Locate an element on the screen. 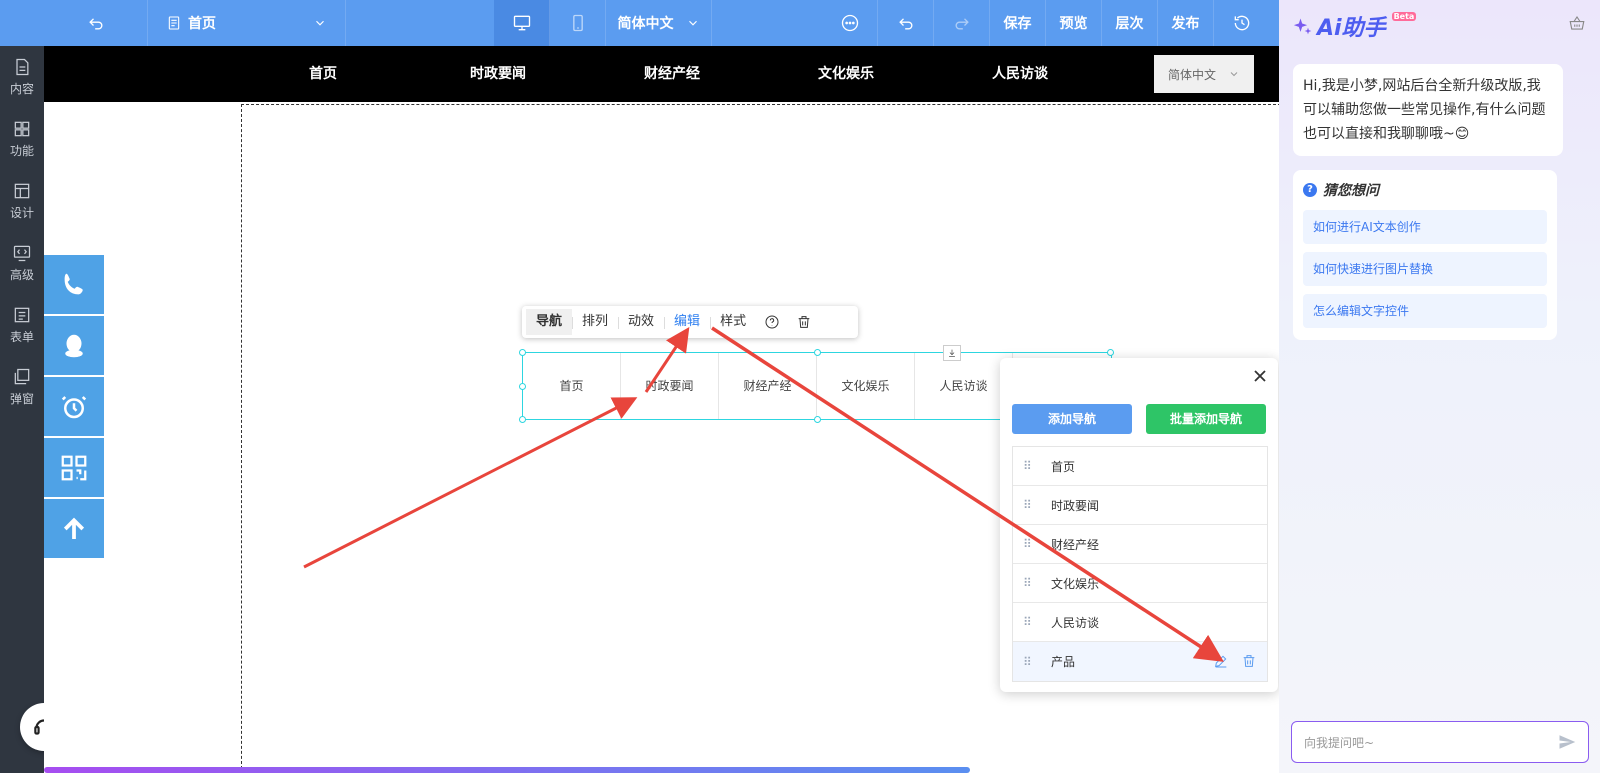 The width and height of the screenshot is (1600, 773). download-handle is located at coordinates (952, 353).